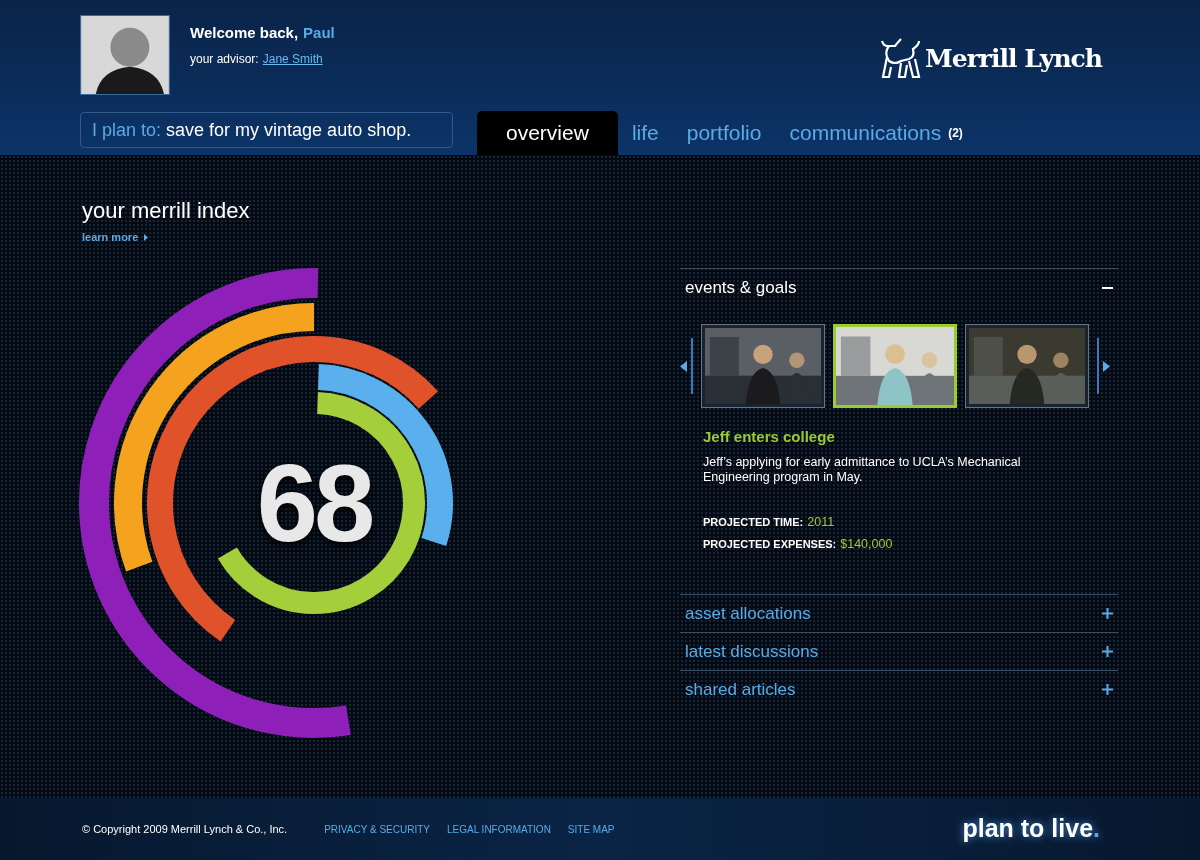  What do you see at coordinates (862, 469) in the screenshot?
I see `event-description: Jeff’s applying for early admittance to UCLA’s Mechanical Engineering program in May.` at bounding box center [862, 469].